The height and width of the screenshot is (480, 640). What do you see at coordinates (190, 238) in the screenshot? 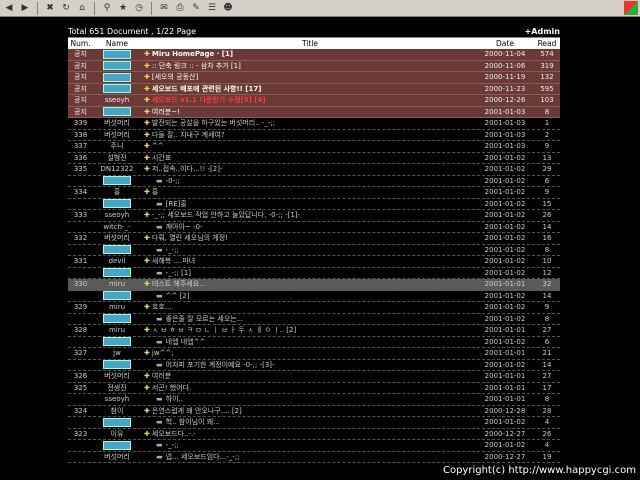
I see `post-title-link: 다뤄, 열린 세오님의 게정!` at bounding box center [190, 238].